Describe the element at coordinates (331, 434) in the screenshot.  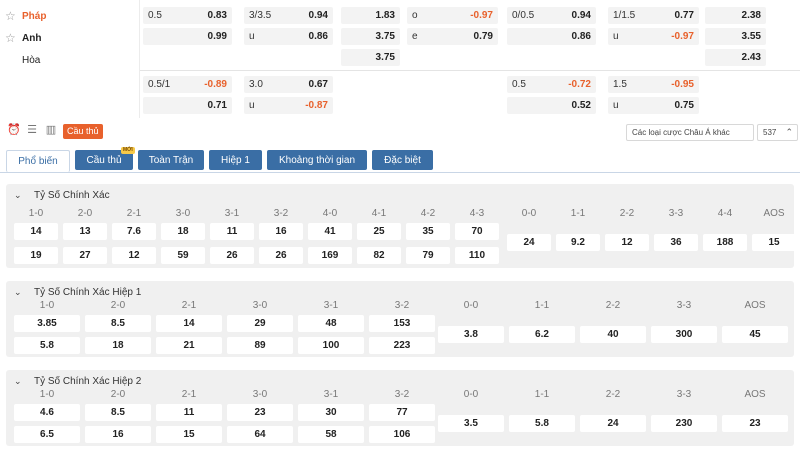
I see `odds-cell: 58` at that location.